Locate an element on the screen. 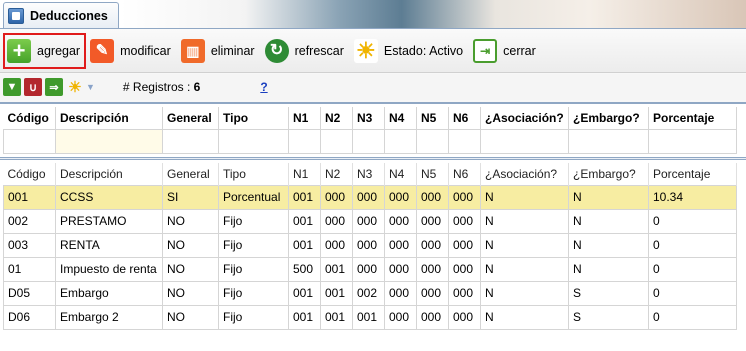  column-header-general: General is located at coordinates (190, 174).